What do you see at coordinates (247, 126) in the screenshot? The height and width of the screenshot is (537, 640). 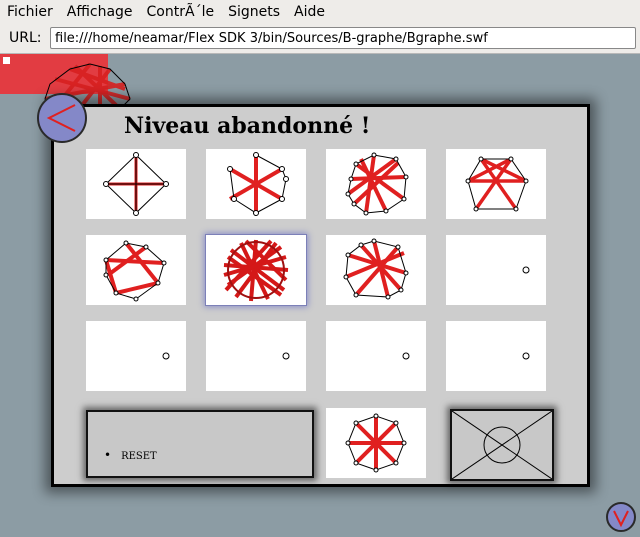 I see `page-title: Niveau abandonné !` at bounding box center [247, 126].